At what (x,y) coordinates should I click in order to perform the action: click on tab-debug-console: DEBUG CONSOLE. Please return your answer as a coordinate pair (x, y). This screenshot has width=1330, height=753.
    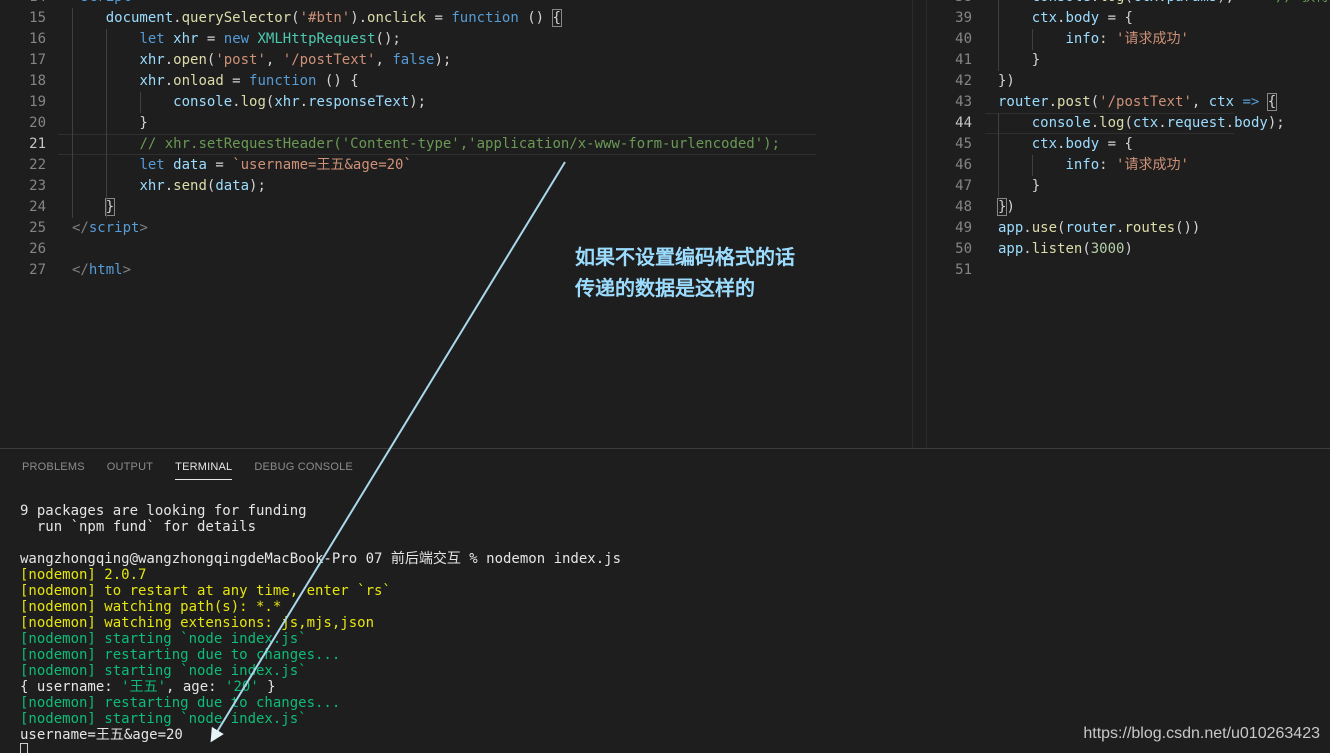
    Looking at the image, I should click on (303, 467).